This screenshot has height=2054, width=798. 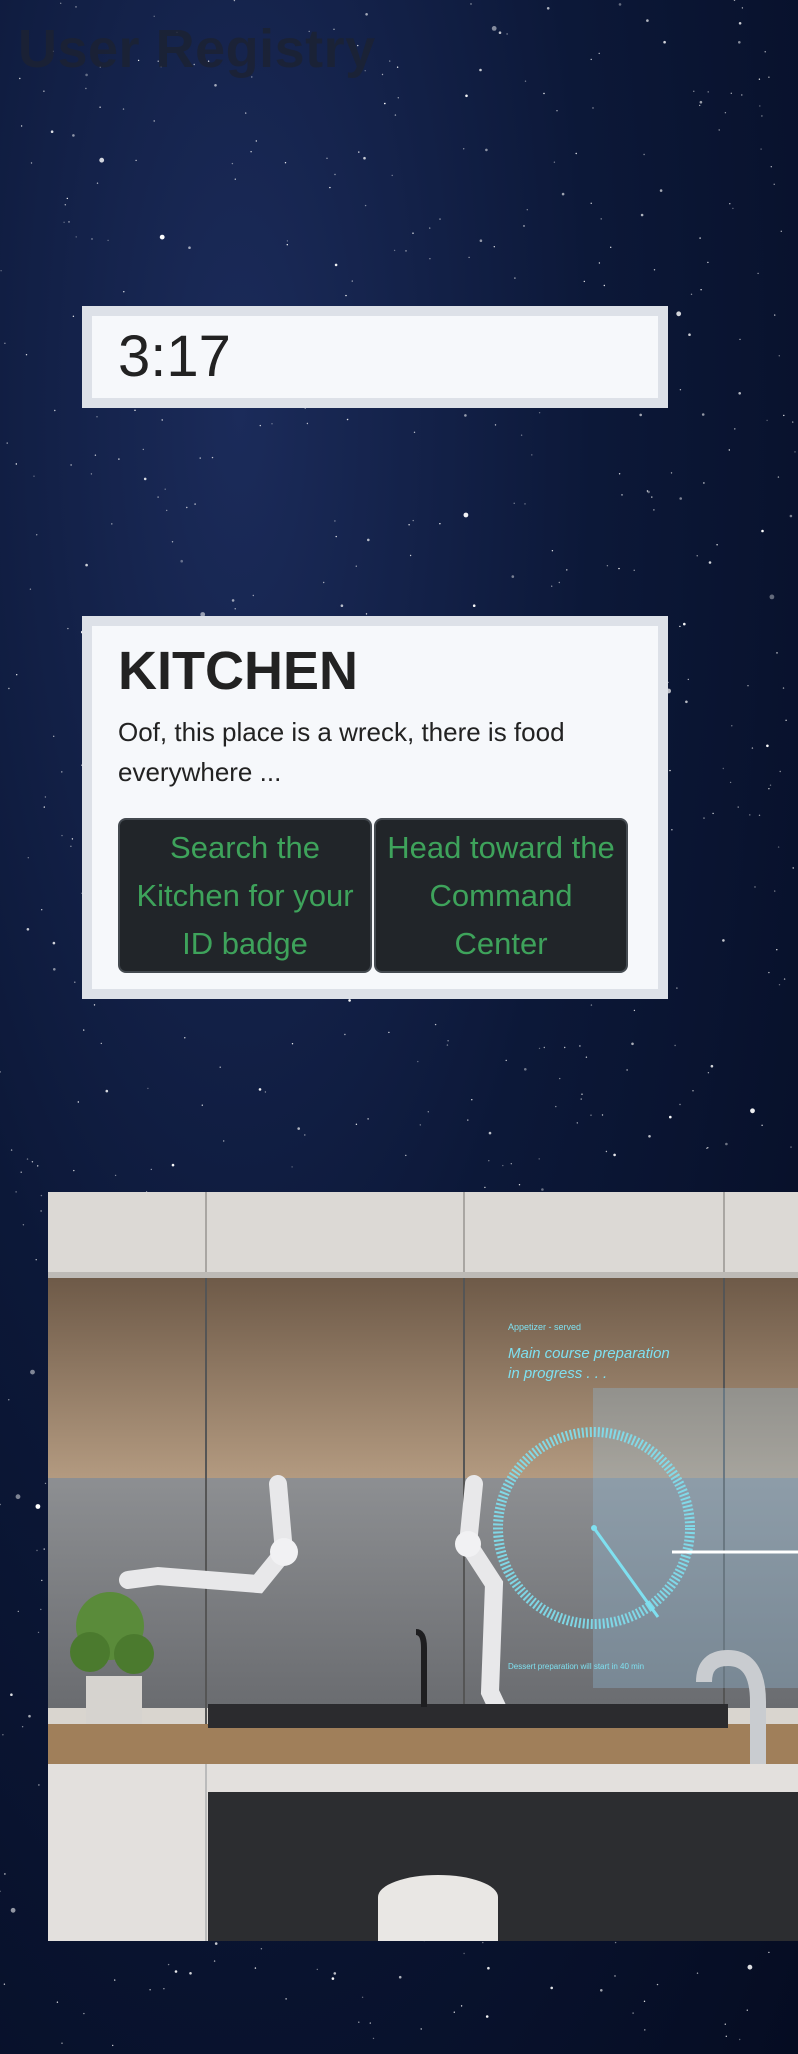 What do you see at coordinates (557, 1373) in the screenshot?
I see `hologram-main-line2: in progress . . .` at bounding box center [557, 1373].